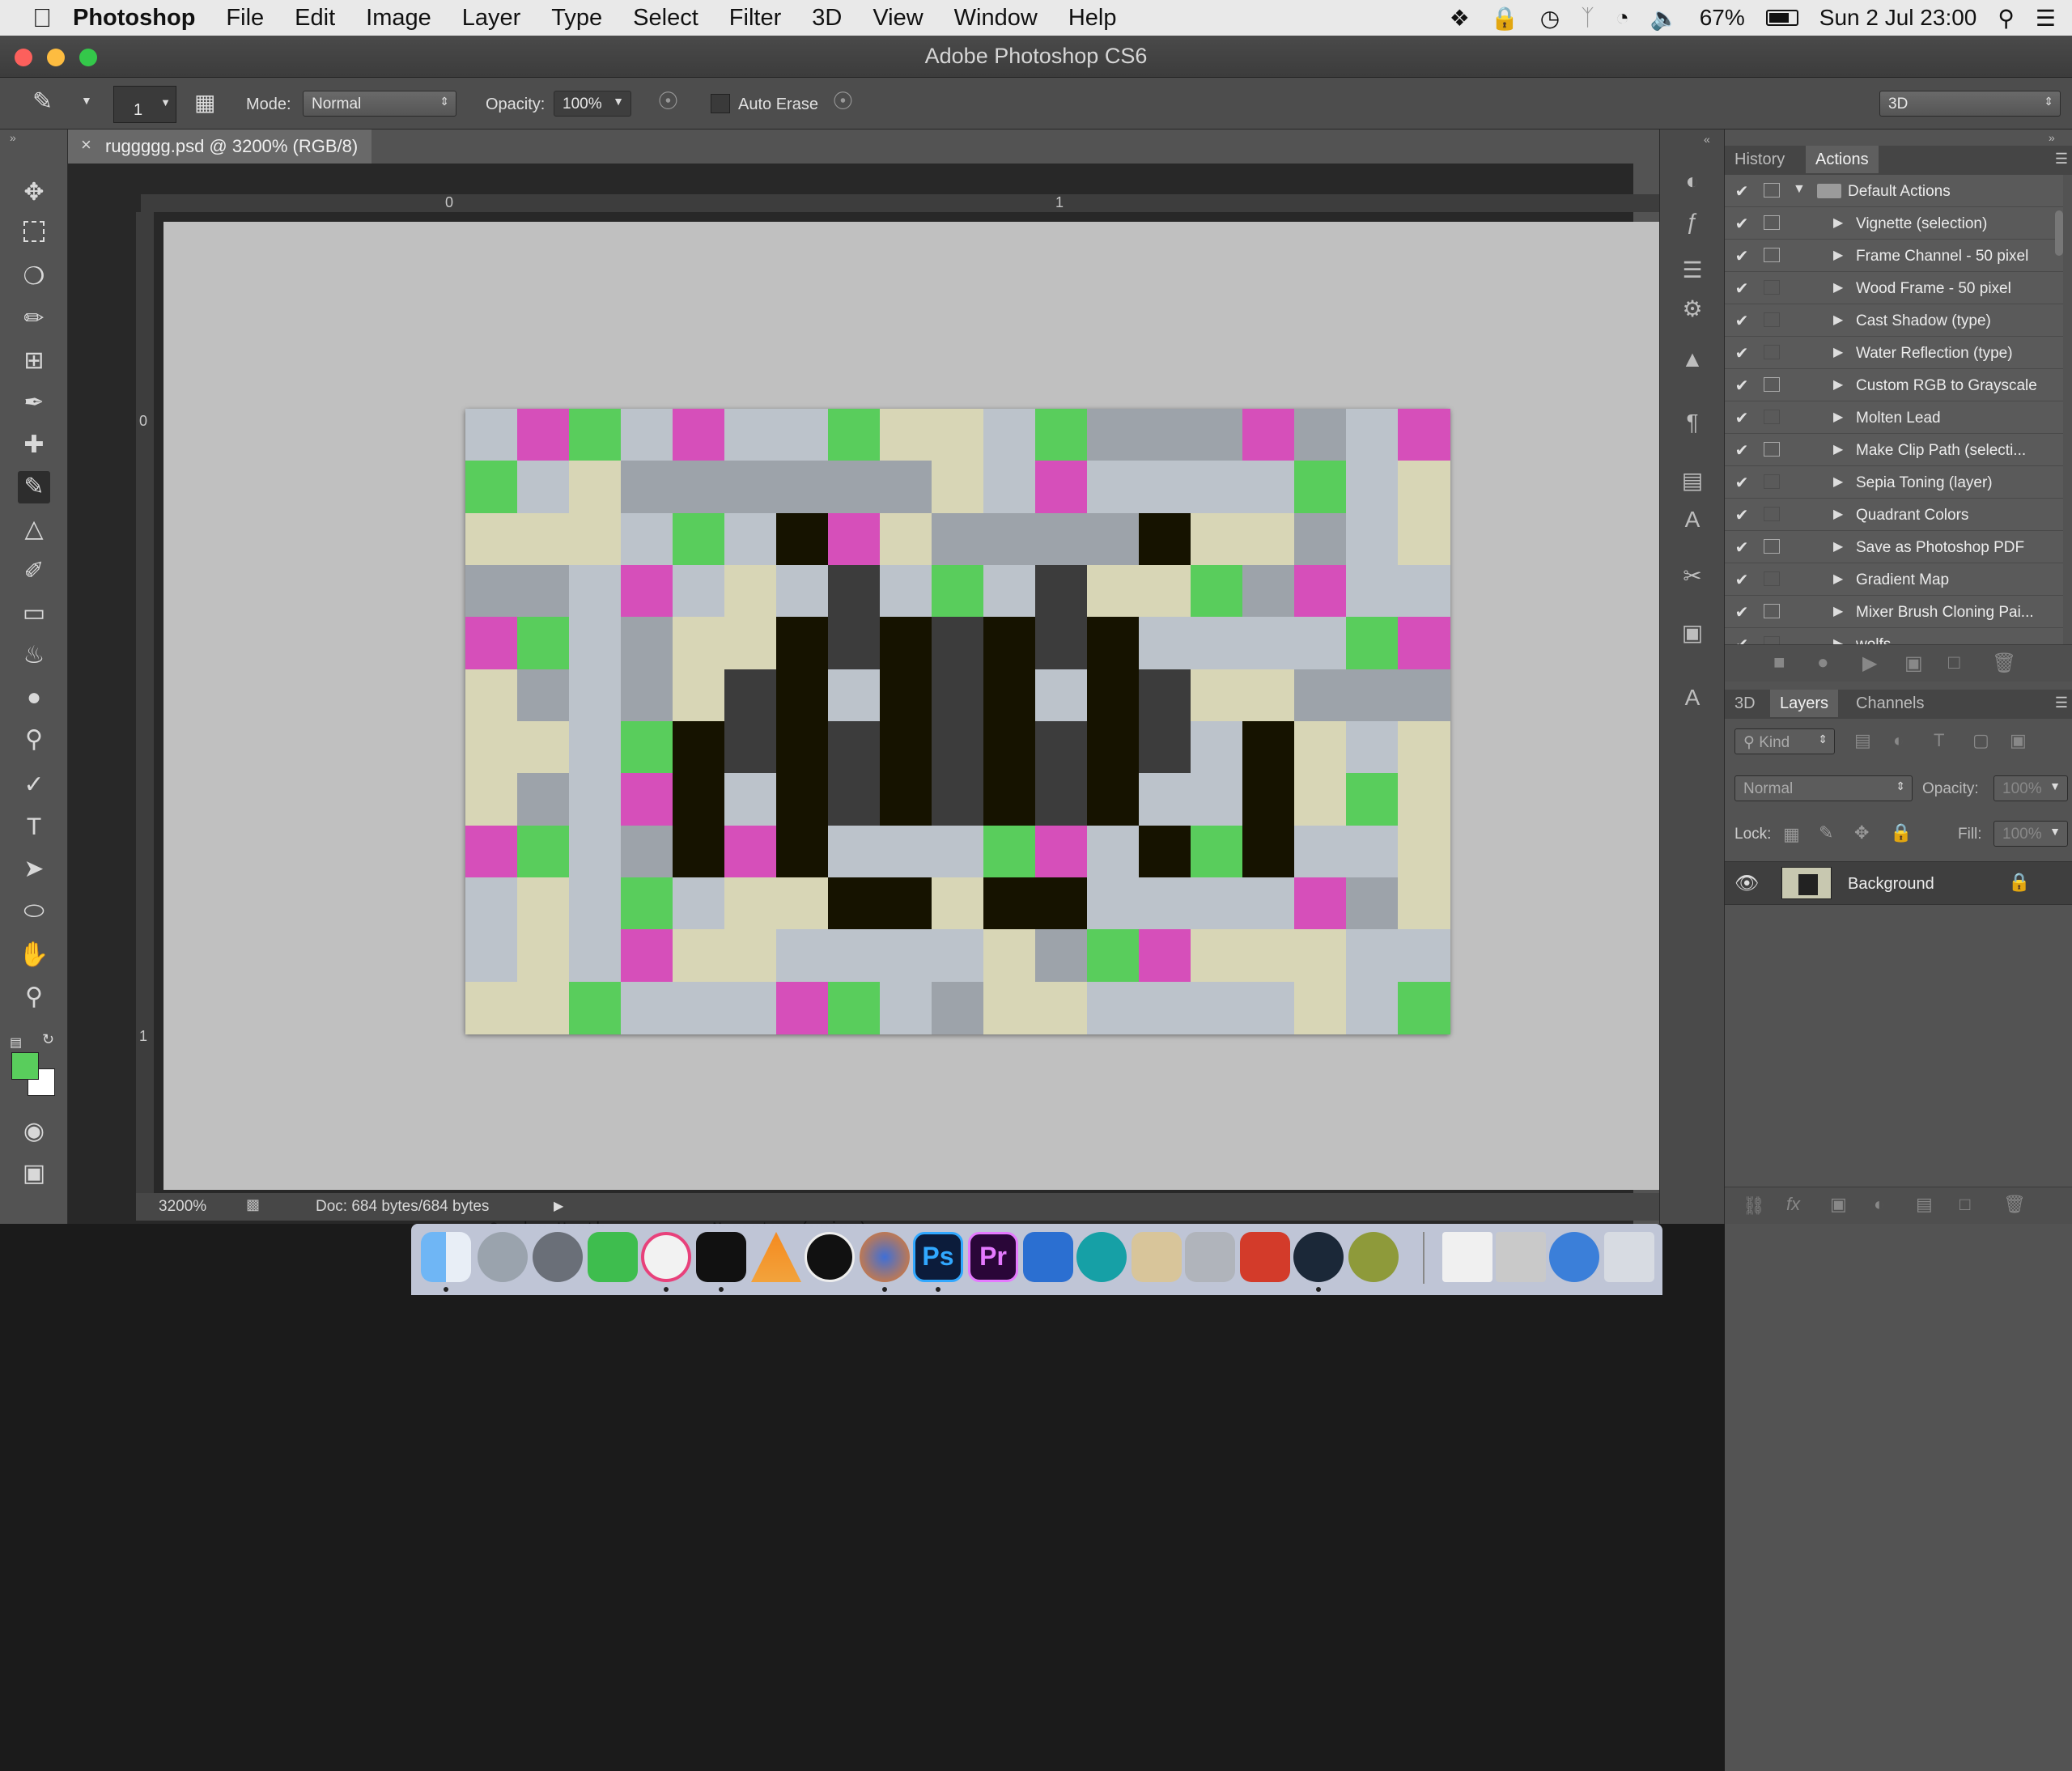 The width and height of the screenshot is (2072, 1771). Describe the element at coordinates (1692, 576) in the screenshot. I see `tool-presets-icon: ✂` at that location.